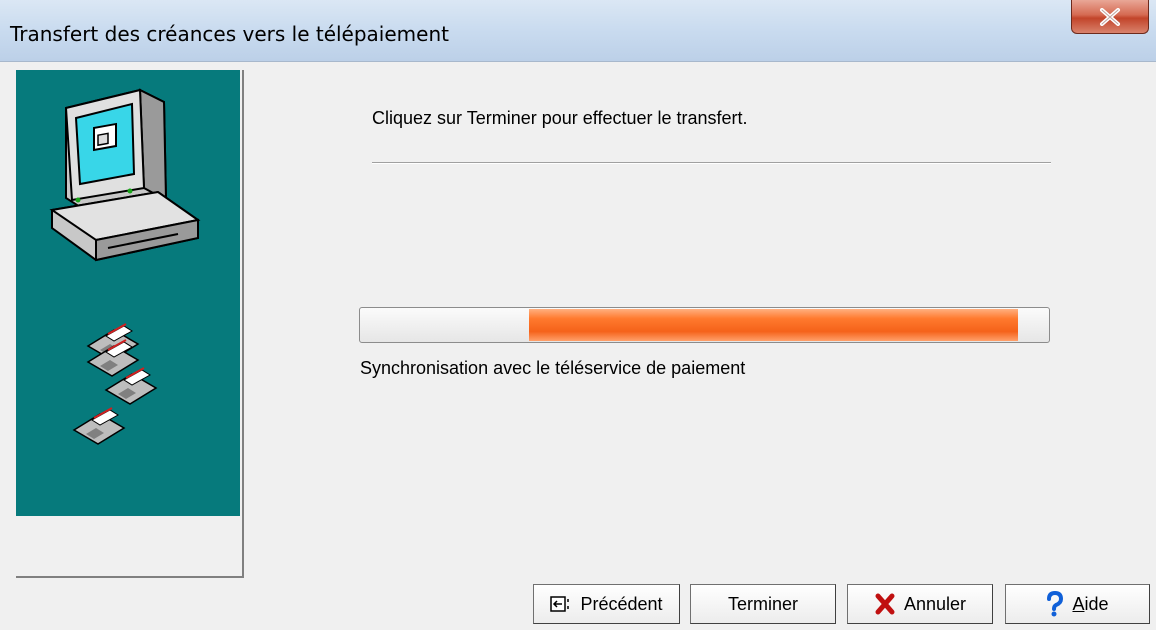 This screenshot has height=630, width=1156. What do you see at coordinates (711, 163) in the screenshot?
I see `separator-line` at bounding box center [711, 163].